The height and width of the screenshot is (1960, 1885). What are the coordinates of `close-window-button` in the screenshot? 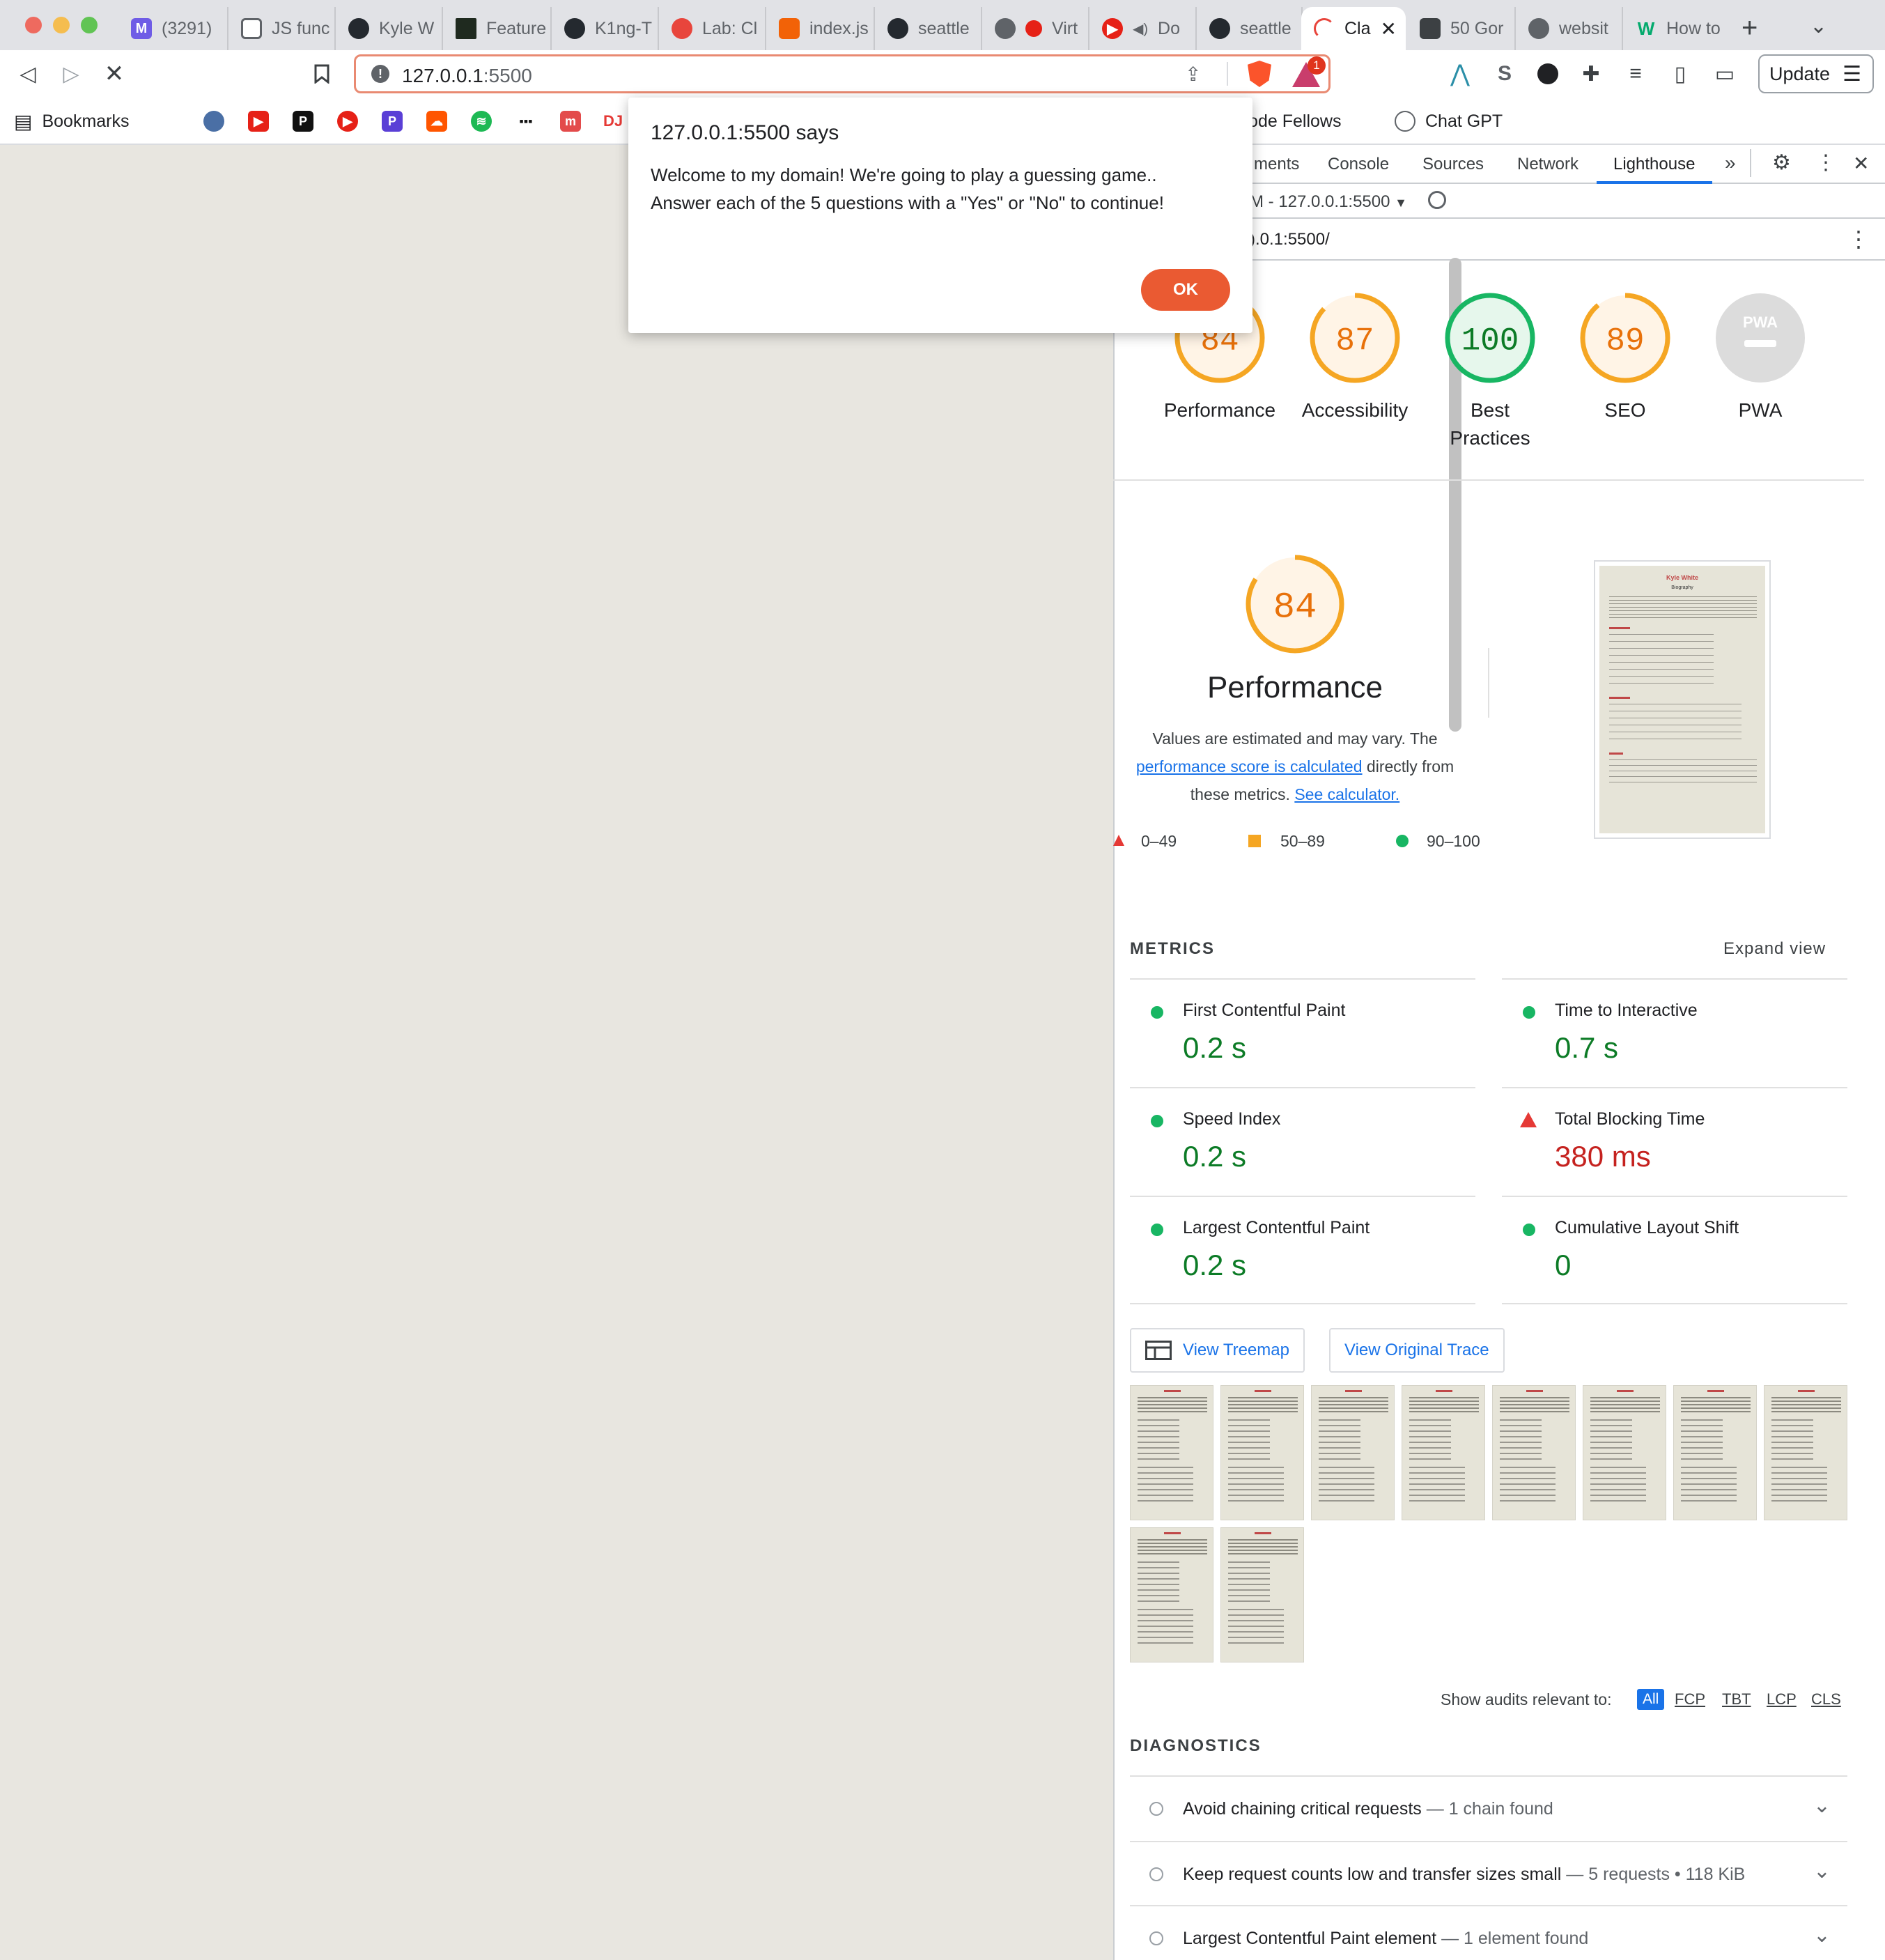 It's located at (33, 25).